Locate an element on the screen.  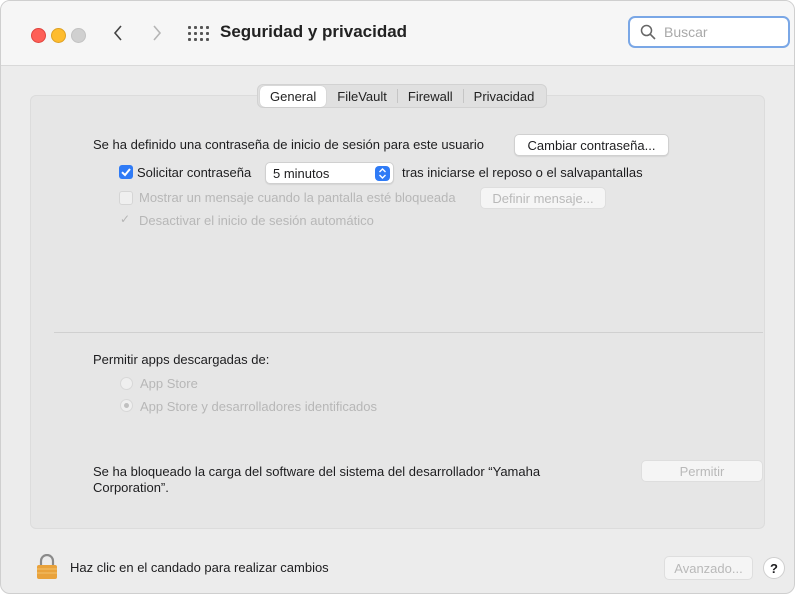
password-delay-value: 5 minutos is located at coordinates (301, 173).